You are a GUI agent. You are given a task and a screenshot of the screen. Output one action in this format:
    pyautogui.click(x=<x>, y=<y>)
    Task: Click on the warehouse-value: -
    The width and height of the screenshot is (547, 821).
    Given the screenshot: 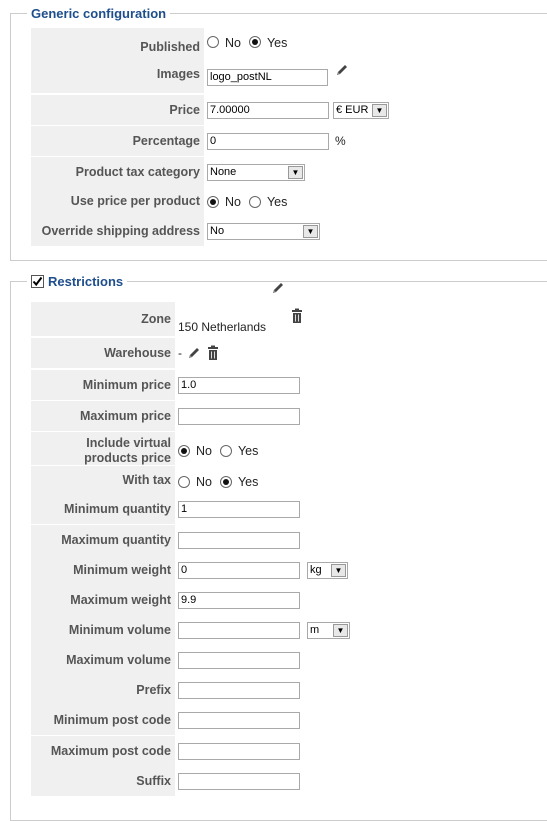 What is the action you would take?
    pyautogui.click(x=180, y=353)
    